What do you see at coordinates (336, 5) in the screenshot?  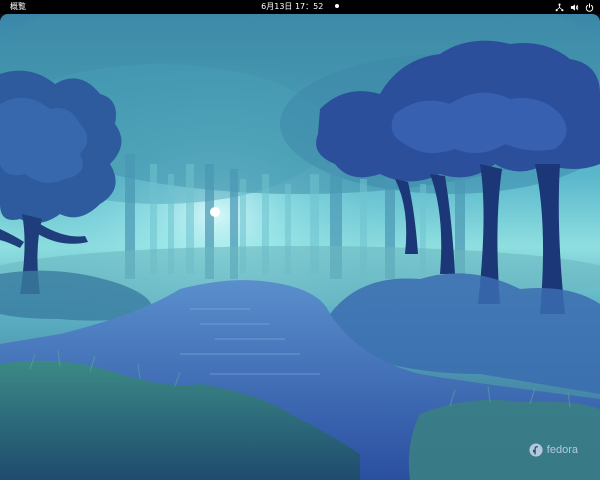 I see `notification-dot-icon` at bounding box center [336, 5].